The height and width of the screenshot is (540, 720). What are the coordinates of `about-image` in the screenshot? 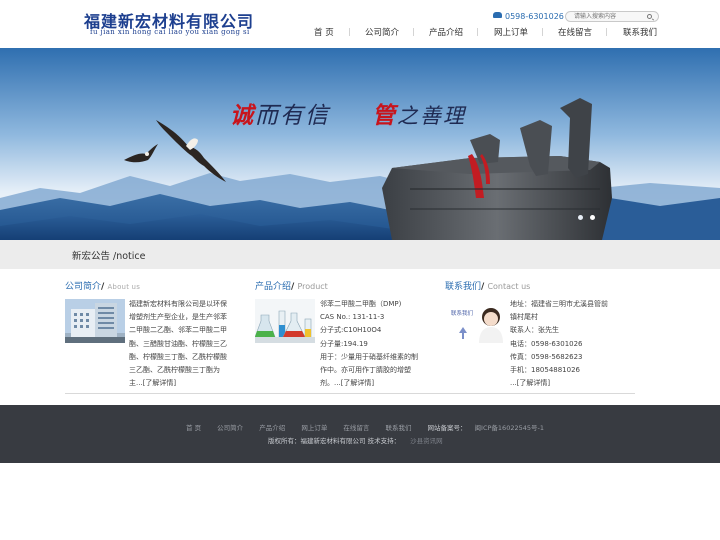 It's located at (95, 321).